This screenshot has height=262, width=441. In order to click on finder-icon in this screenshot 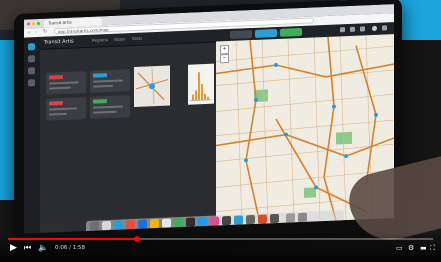, I will do `click(94, 226)`.